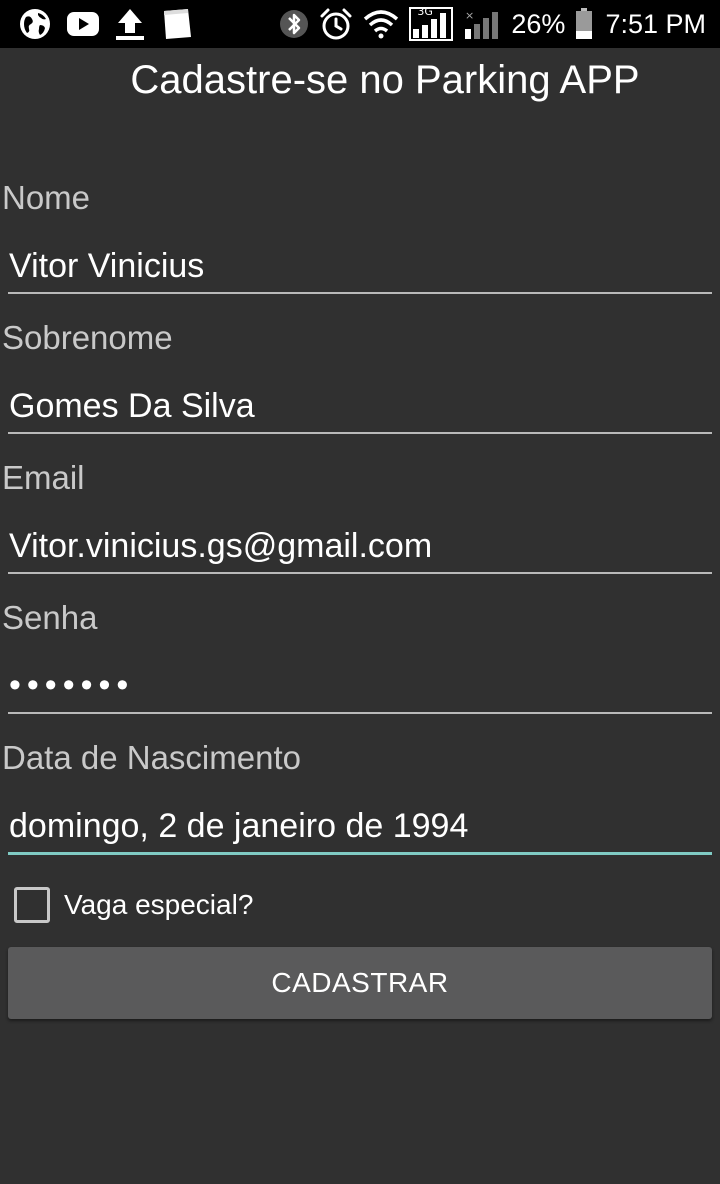 The height and width of the screenshot is (1184, 720). Describe the element at coordinates (46, 197) in the screenshot. I see `nome-label: Nome` at that location.